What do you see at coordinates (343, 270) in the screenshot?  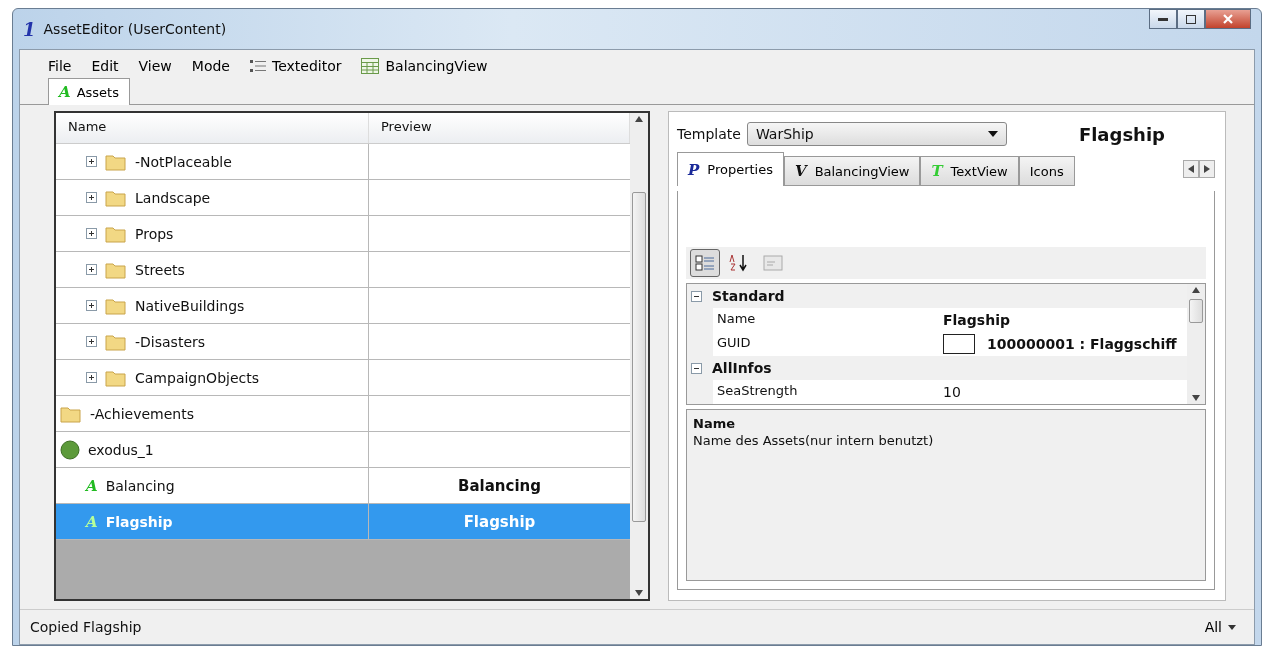 I see `tree-row: Streets` at bounding box center [343, 270].